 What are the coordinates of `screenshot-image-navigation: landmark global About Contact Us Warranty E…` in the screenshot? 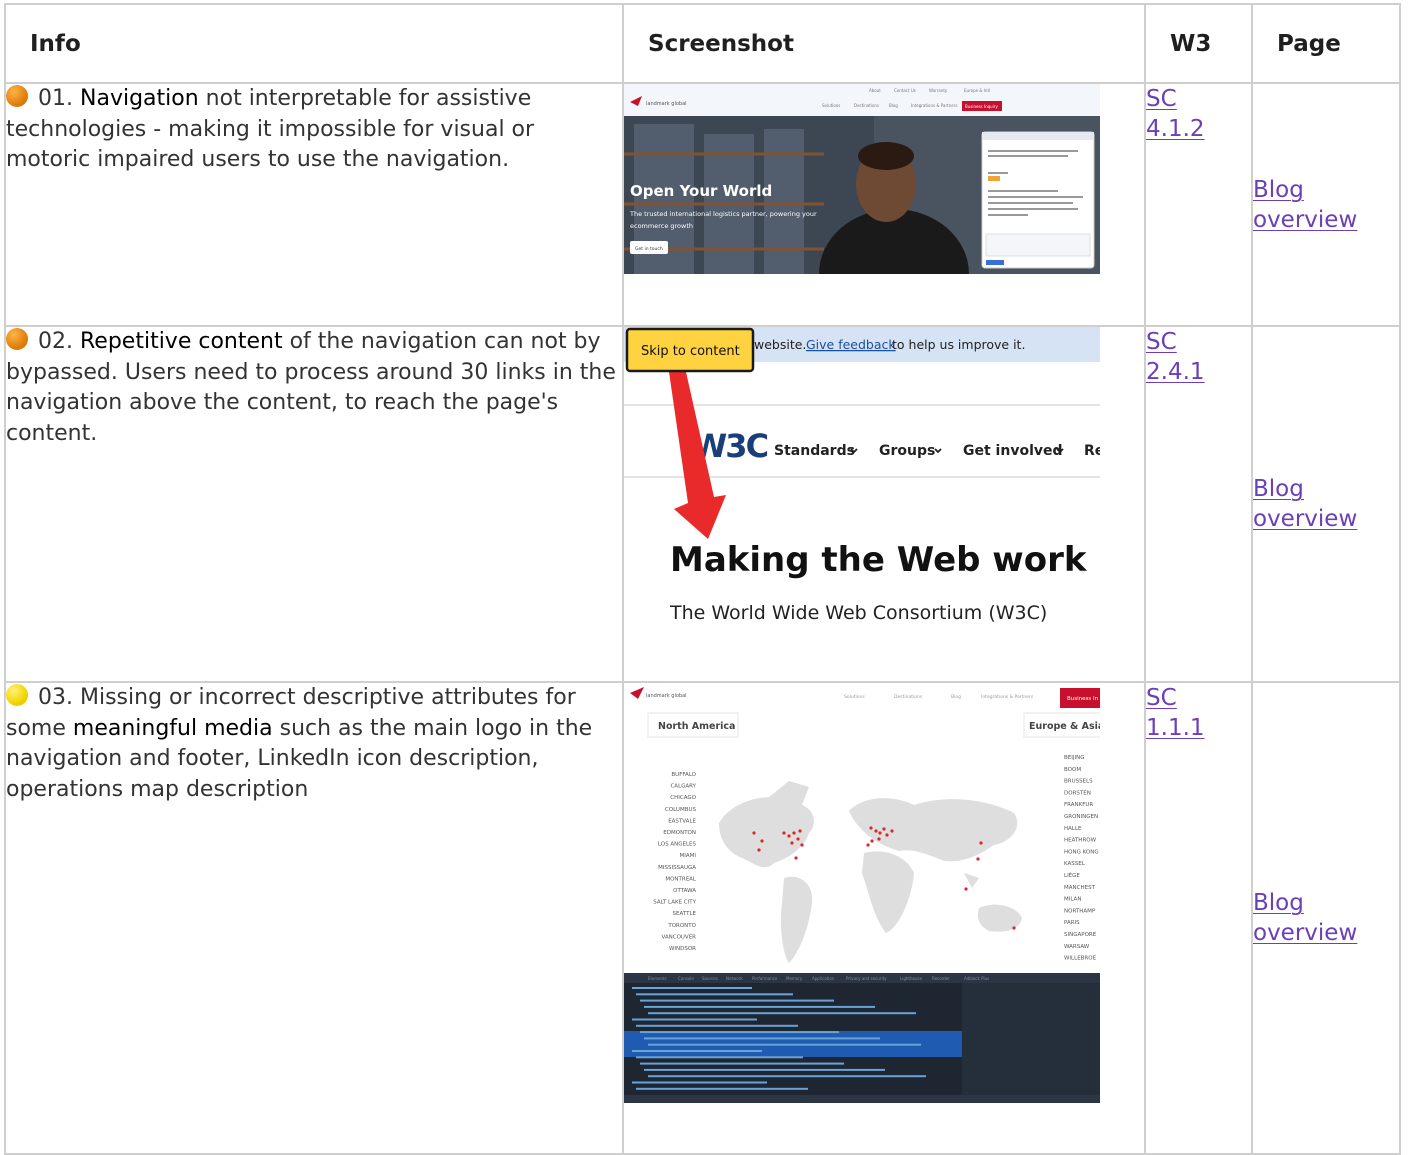 It's located at (862, 211).